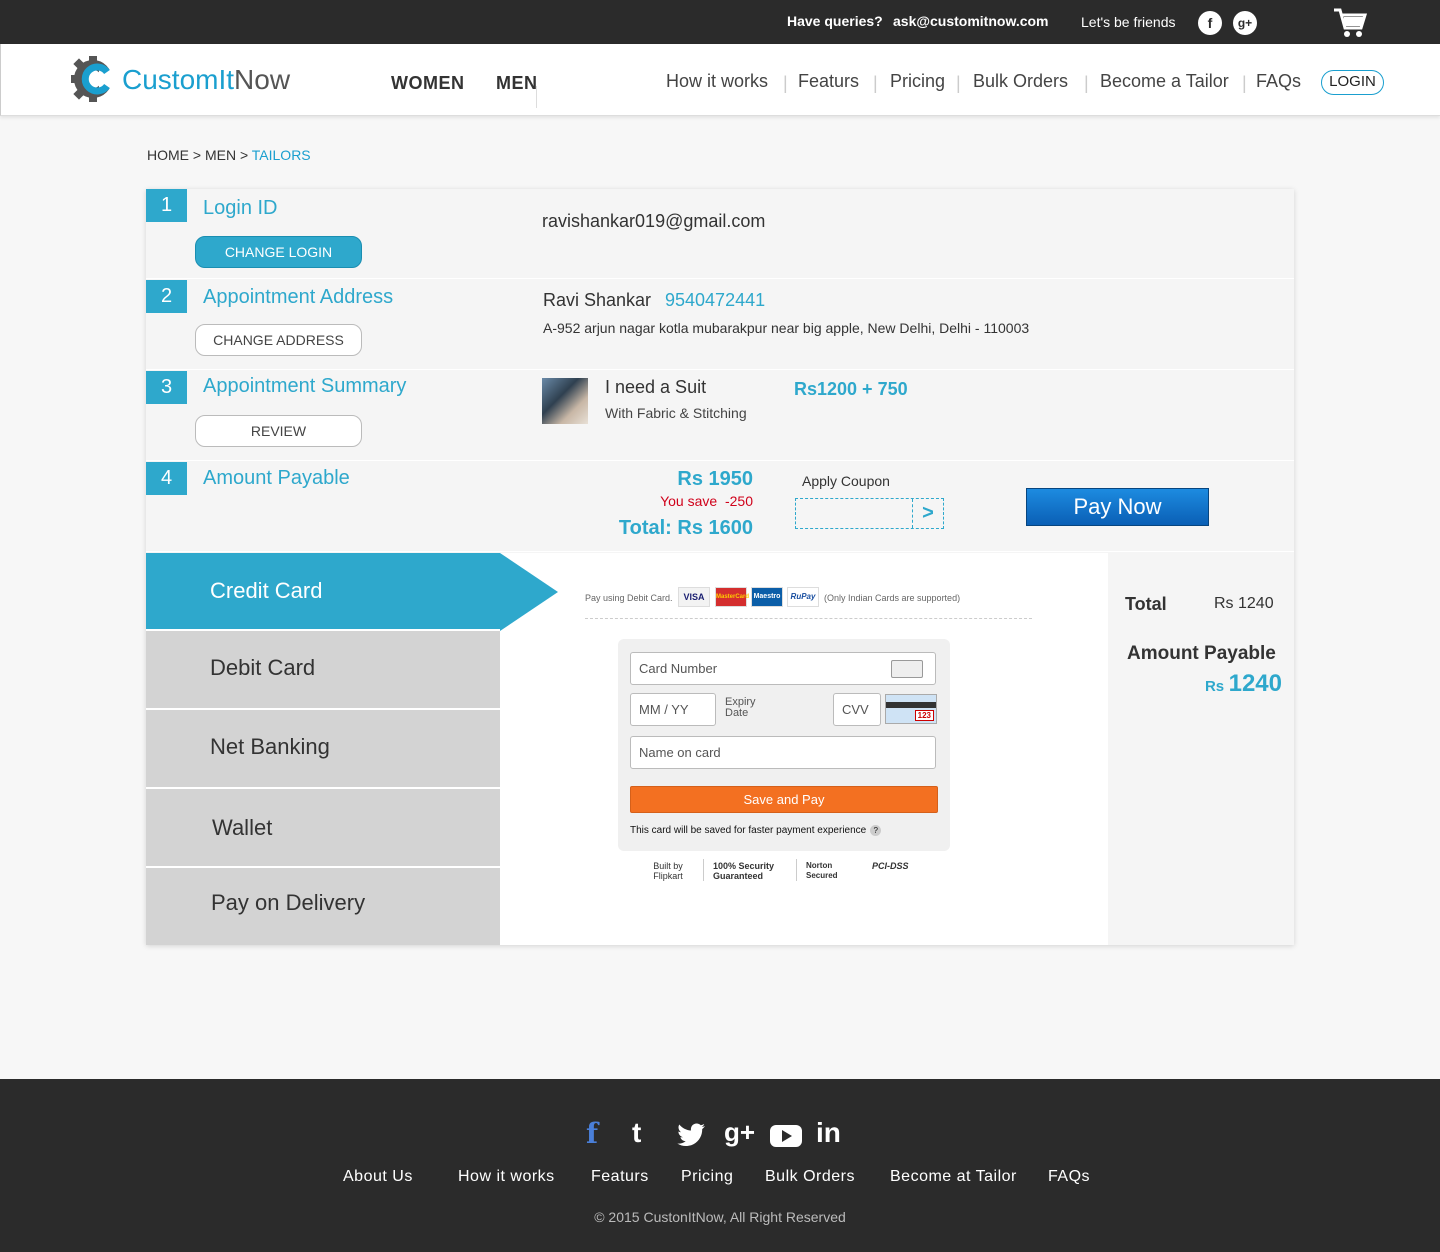  What do you see at coordinates (1243, 683) in the screenshot?
I see `summary-payable-value: Rs 1240` at bounding box center [1243, 683].